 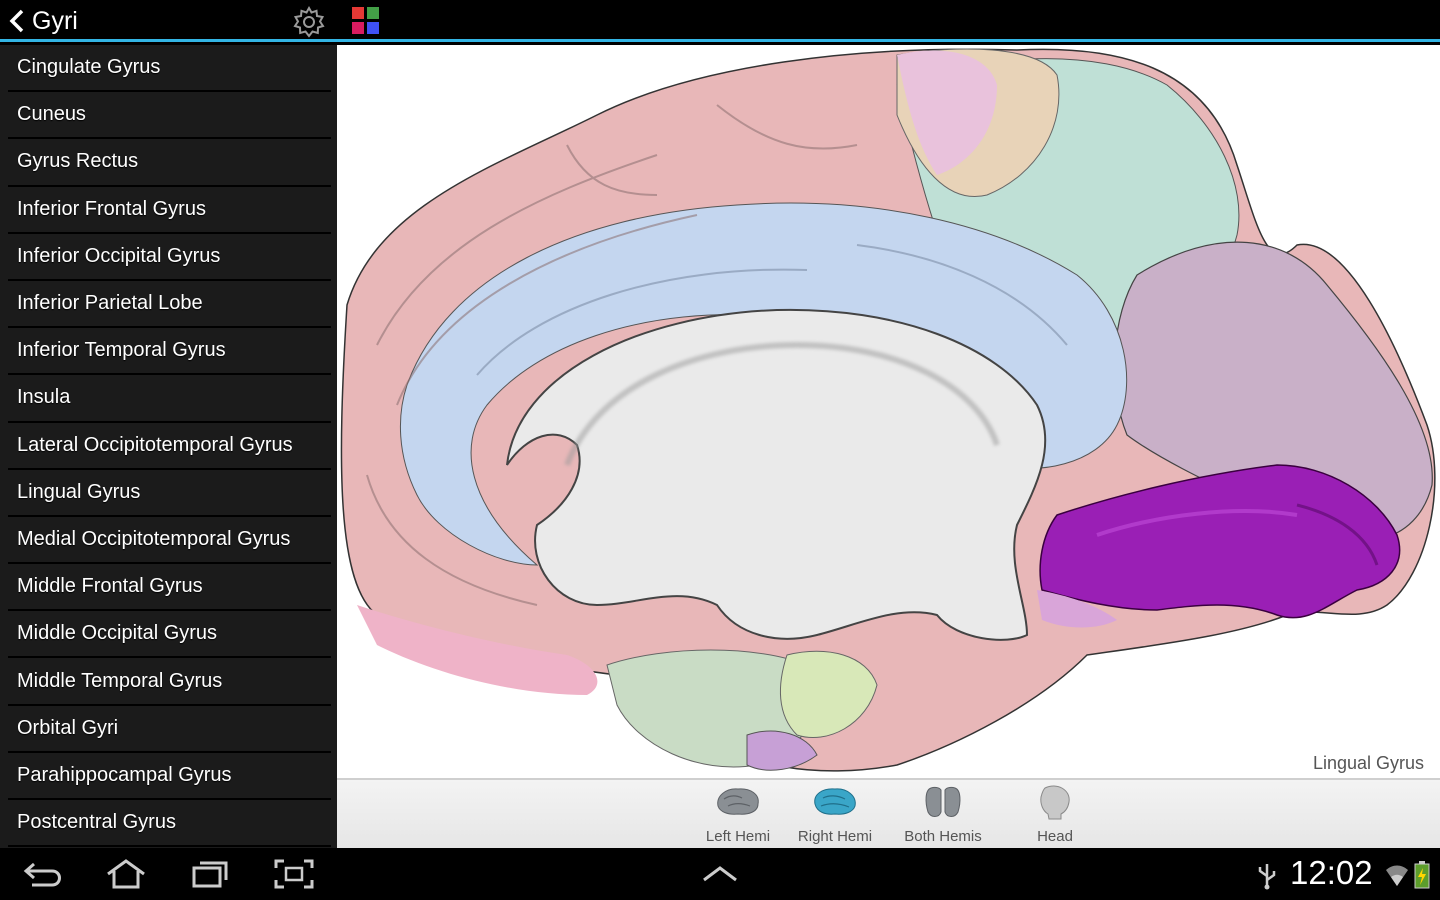 I want to click on list-item-inferior-frontal-gyrus: Inferior Frontal Gyrus, so click(x=169, y=210).